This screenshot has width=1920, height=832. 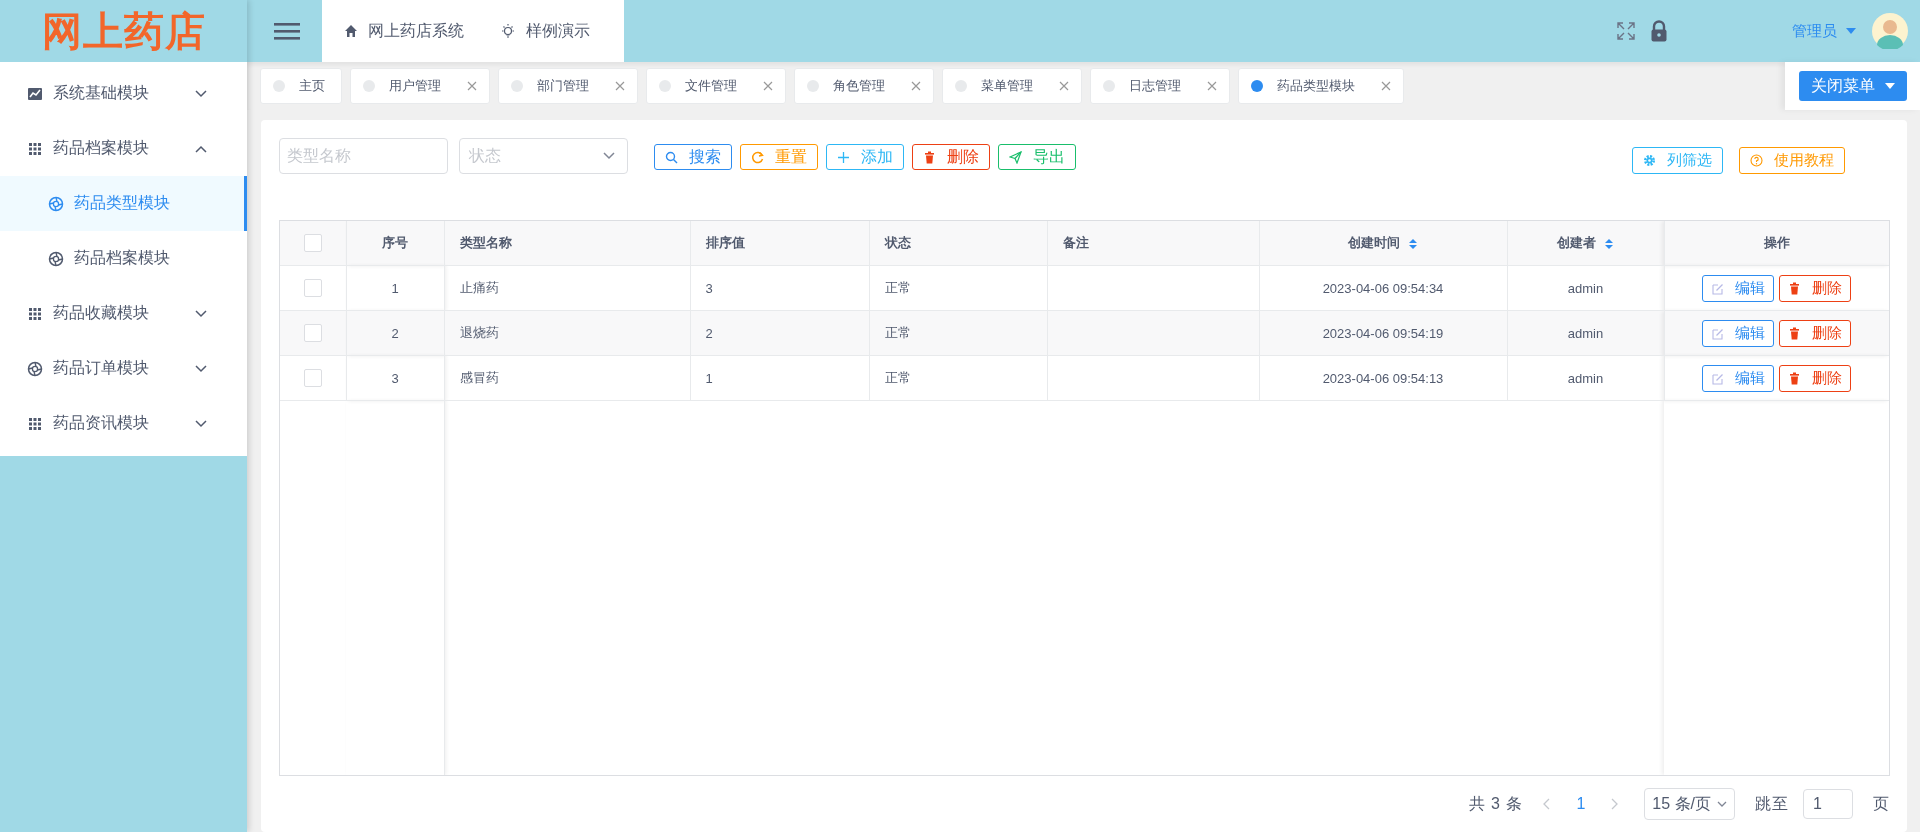 What do you see at coordinates (1015, 157) in the screenshot?
I see `send-icon` at bounding box center [1015, 157].